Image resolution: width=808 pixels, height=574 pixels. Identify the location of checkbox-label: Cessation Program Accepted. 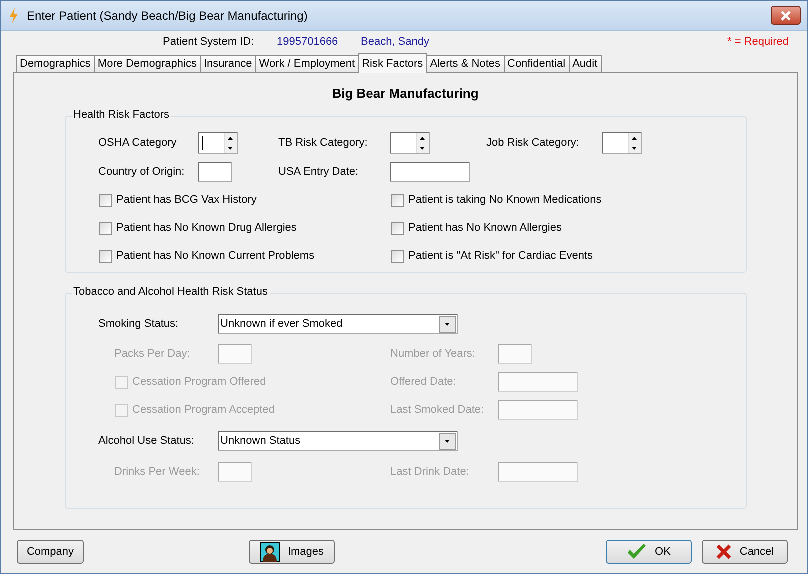
(203, 410).